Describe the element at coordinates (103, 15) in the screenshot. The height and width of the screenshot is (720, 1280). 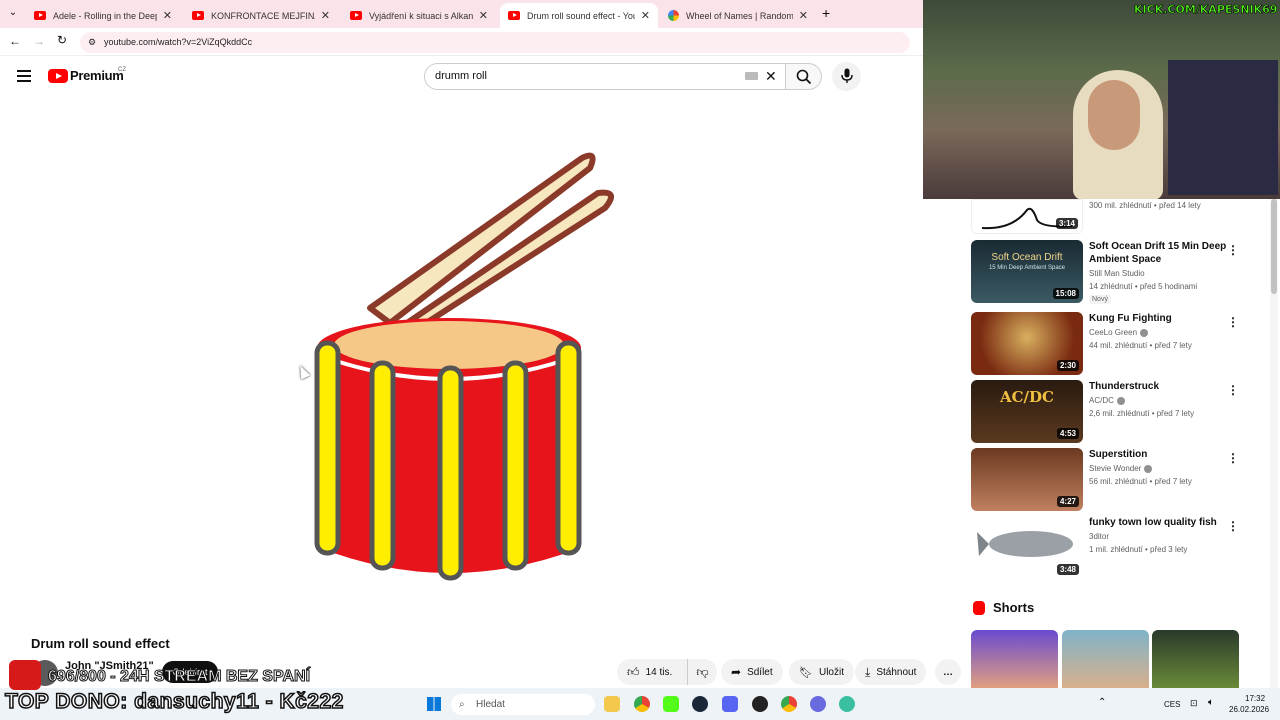
I see `browser-tab: Adele - Rolling in the Deep (Offi ✕` at that location.